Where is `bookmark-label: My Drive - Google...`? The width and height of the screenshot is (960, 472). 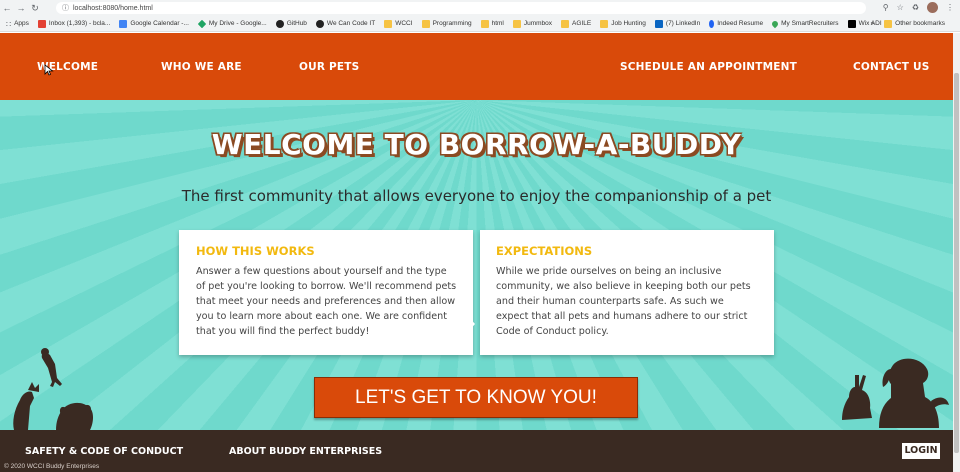
bookmark-label: My Drive - Google... is located at coordinates (237, 23).